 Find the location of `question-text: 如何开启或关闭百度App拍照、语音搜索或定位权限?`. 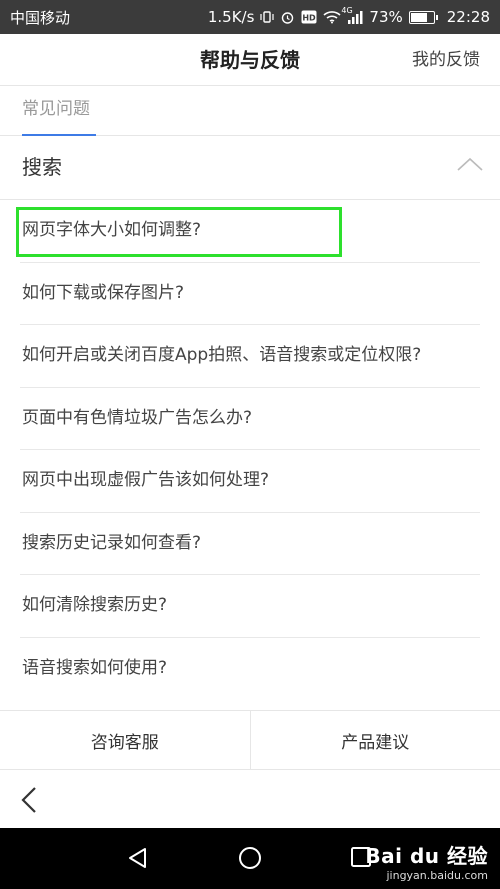

question-text: 如何开启或关闭百度App拍照、语音搜索或定位权限? is located at coordinates (222, 355).